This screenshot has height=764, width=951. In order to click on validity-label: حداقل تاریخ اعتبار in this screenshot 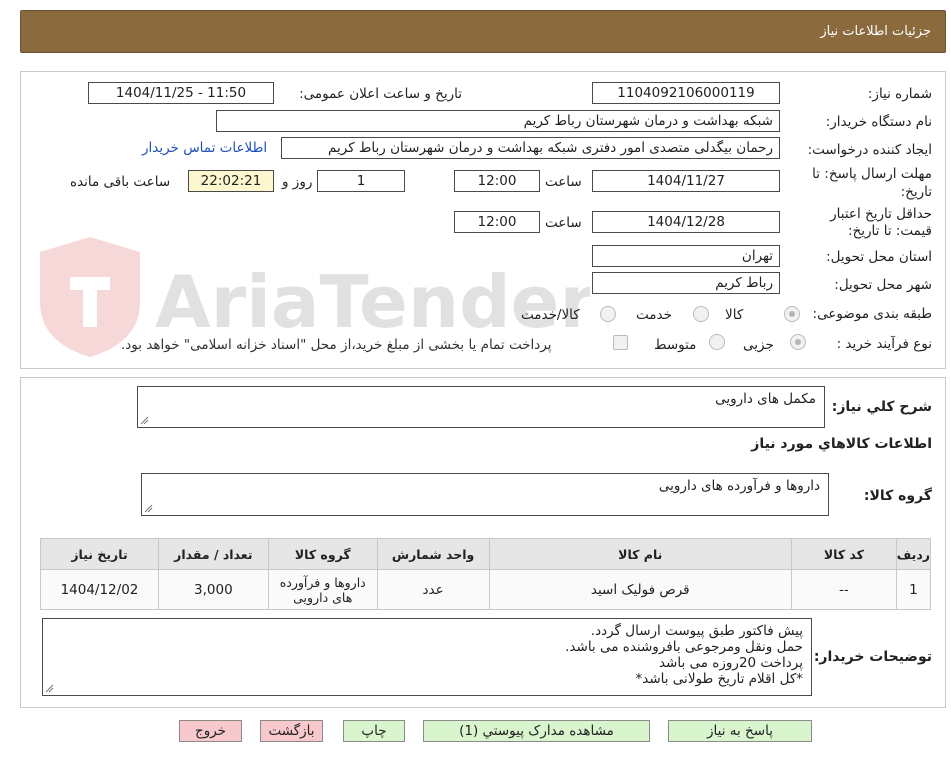, I will do `click(881, 214)`.